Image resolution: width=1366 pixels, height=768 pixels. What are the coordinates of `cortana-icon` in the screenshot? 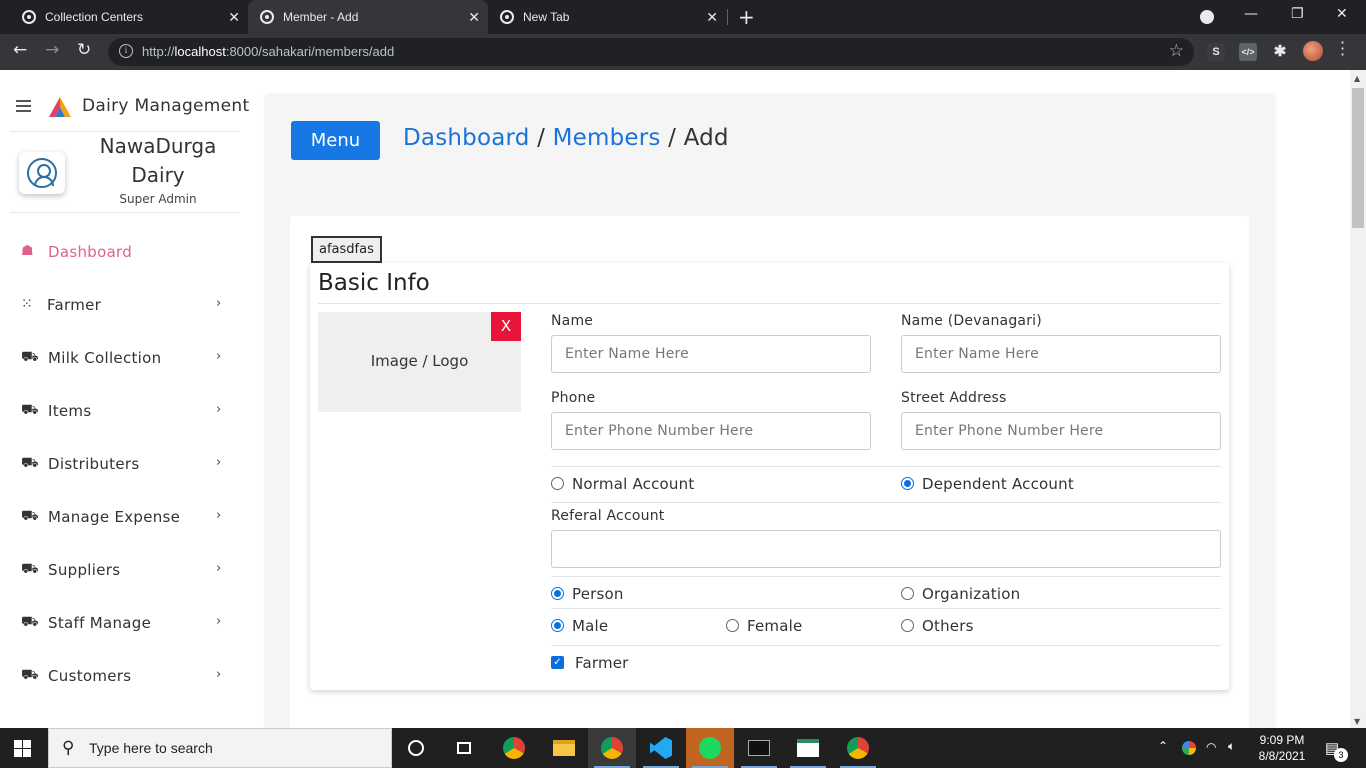 It's located at (416, 748).